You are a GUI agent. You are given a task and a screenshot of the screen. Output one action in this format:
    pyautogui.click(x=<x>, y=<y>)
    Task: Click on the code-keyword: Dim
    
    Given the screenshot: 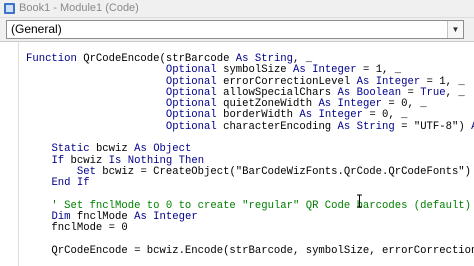 What is the action you would take?
    pyautogui.click(x=61, y=217)
    